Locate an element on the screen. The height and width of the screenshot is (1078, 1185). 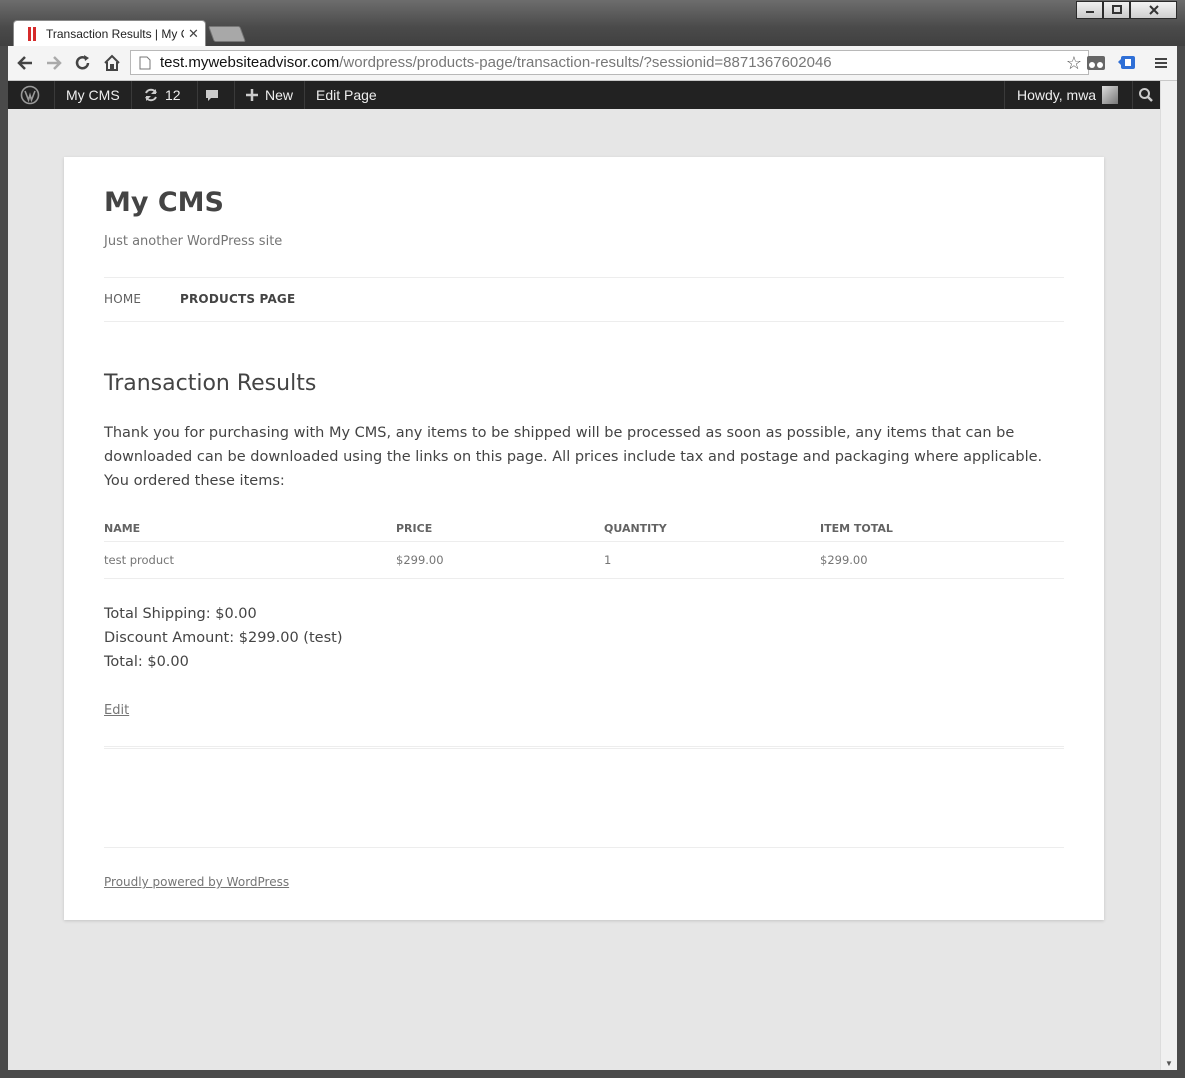
total-shipping: Total Shipping: $0.00 is located at coordinates (180, 614).